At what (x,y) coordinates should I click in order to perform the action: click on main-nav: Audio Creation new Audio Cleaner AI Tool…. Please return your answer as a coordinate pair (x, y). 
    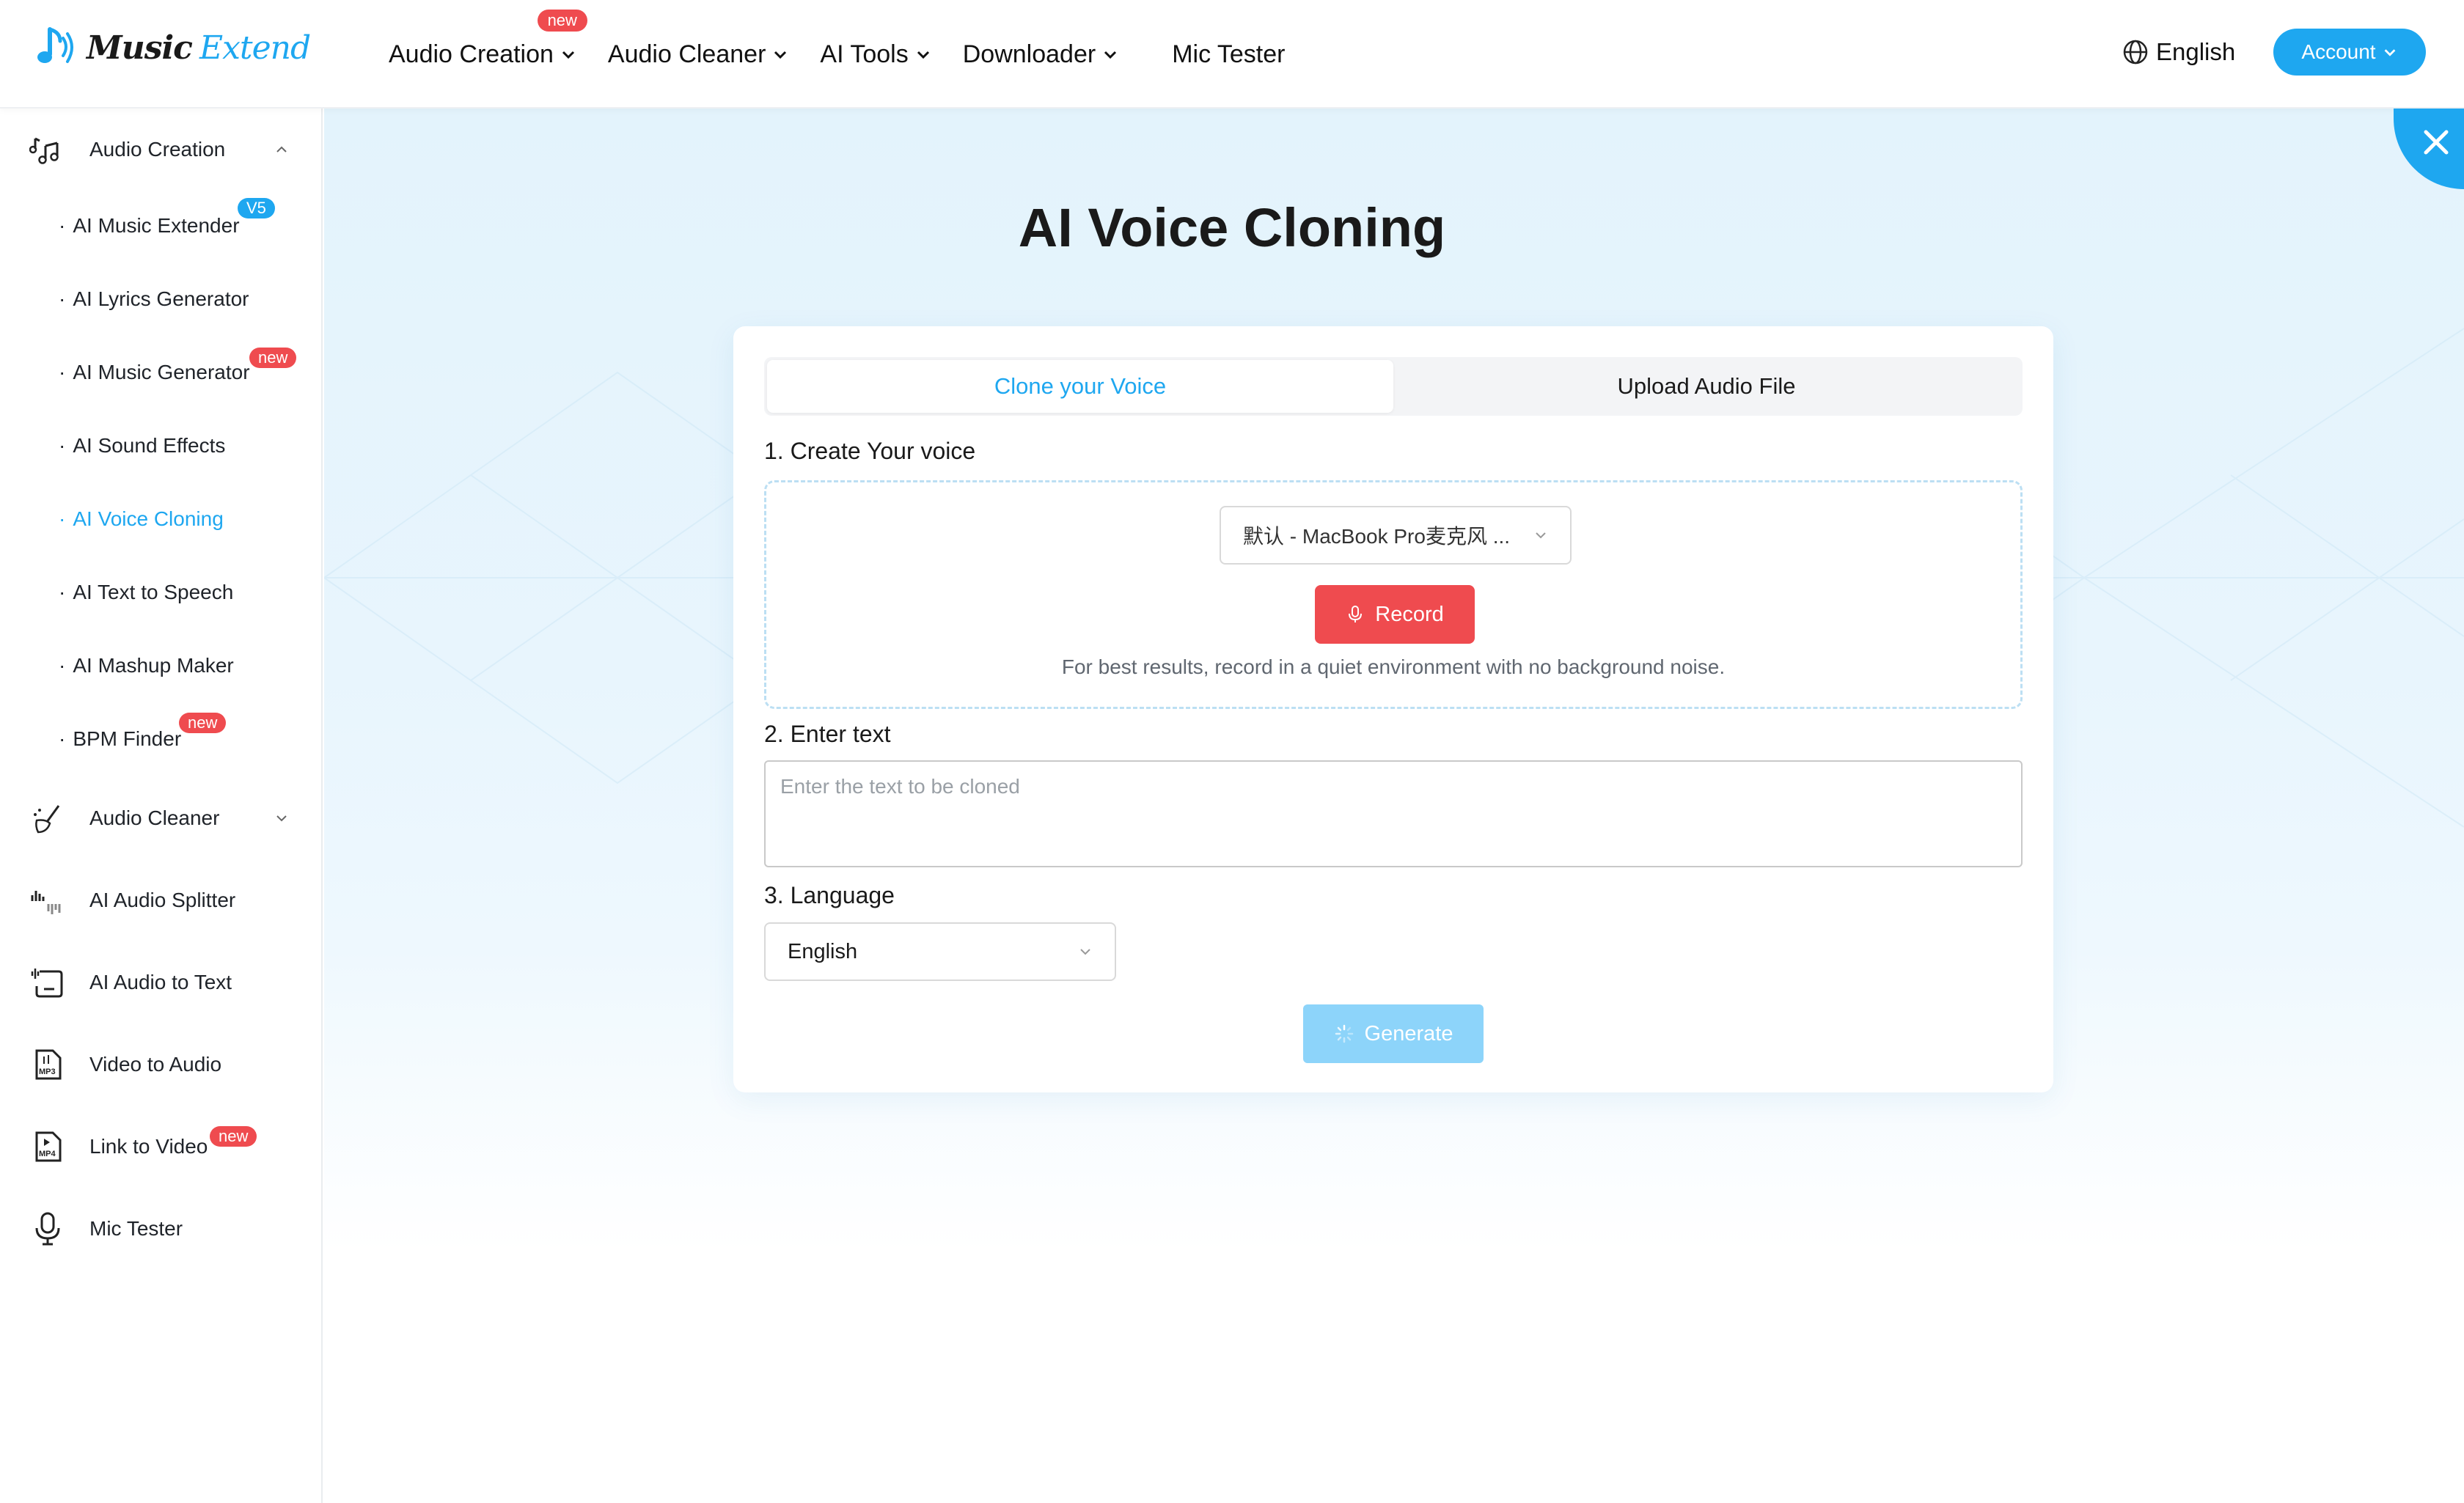
    Looking at the image, I should click on (852, 54).